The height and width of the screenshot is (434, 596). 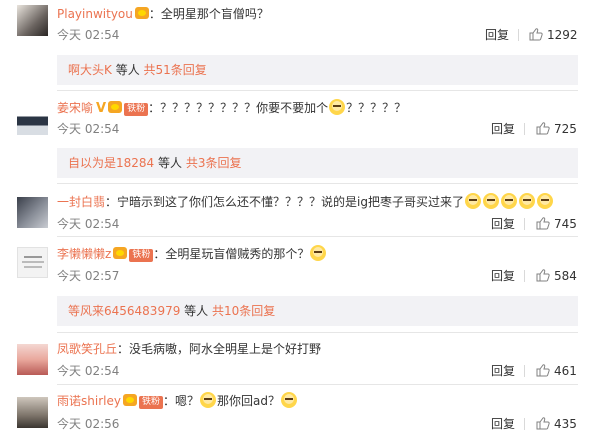 I want to click on username: 一封白翡, so click(x=81, y=202).